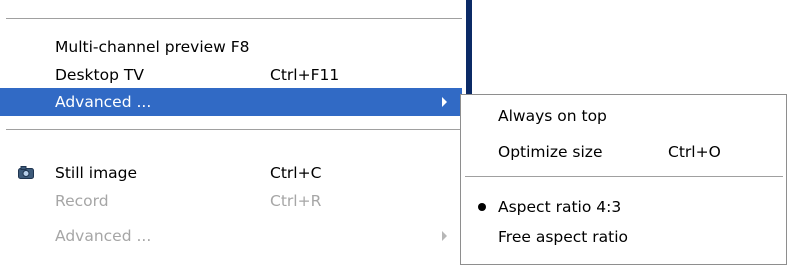  Describe the element at coordinates (231, 201) in the screenshot. I see `menu-item-record: Record Ctrl+R` at that location.